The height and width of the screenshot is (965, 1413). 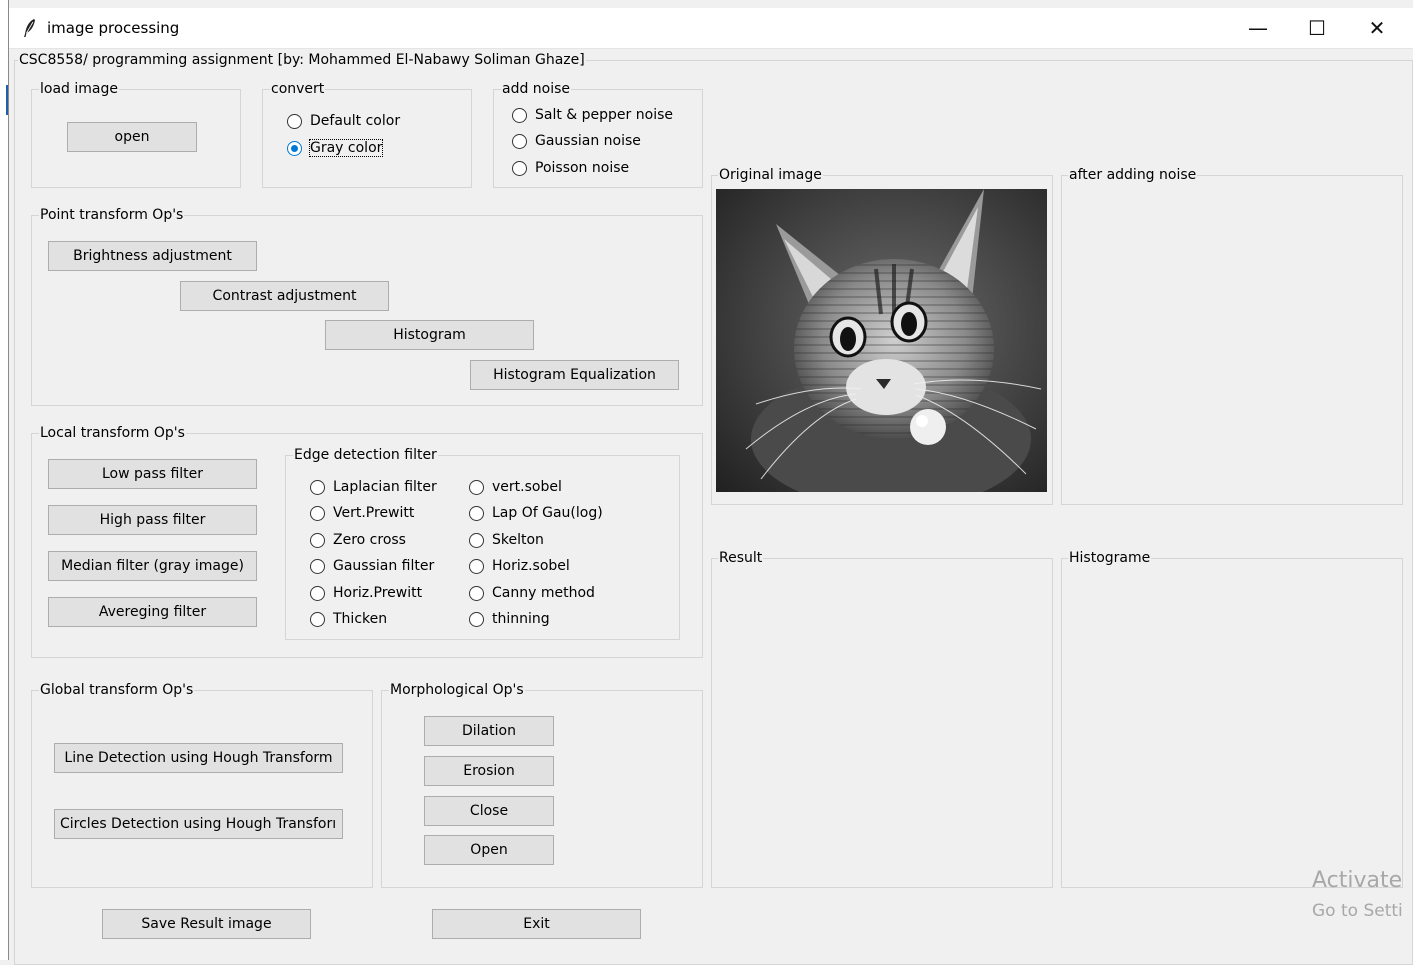 What do you see at coordinates (518, 540) in the screenshot?
I see `radio-label: Skelton` at bounding box center [518, 540].